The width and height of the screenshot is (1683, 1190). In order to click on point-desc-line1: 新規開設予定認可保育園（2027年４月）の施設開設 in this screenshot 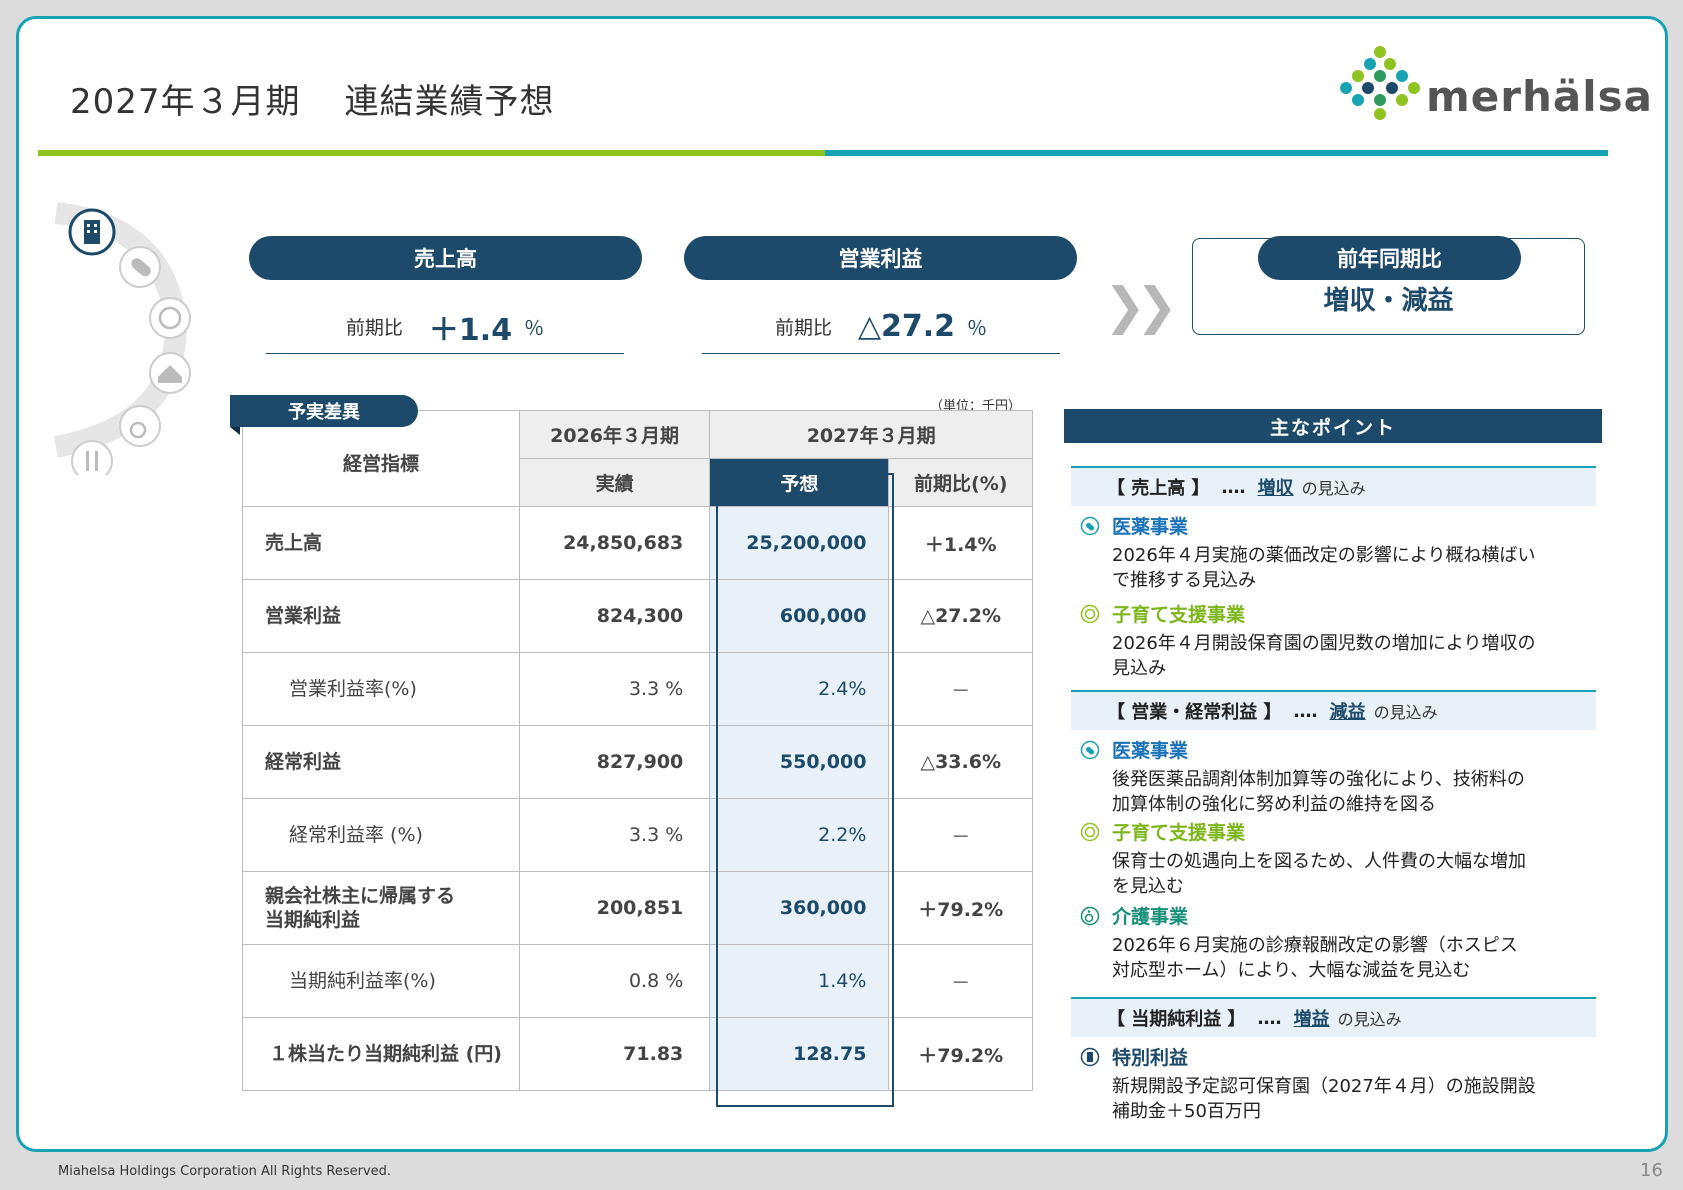, I will do `click(1324, 1086)`.